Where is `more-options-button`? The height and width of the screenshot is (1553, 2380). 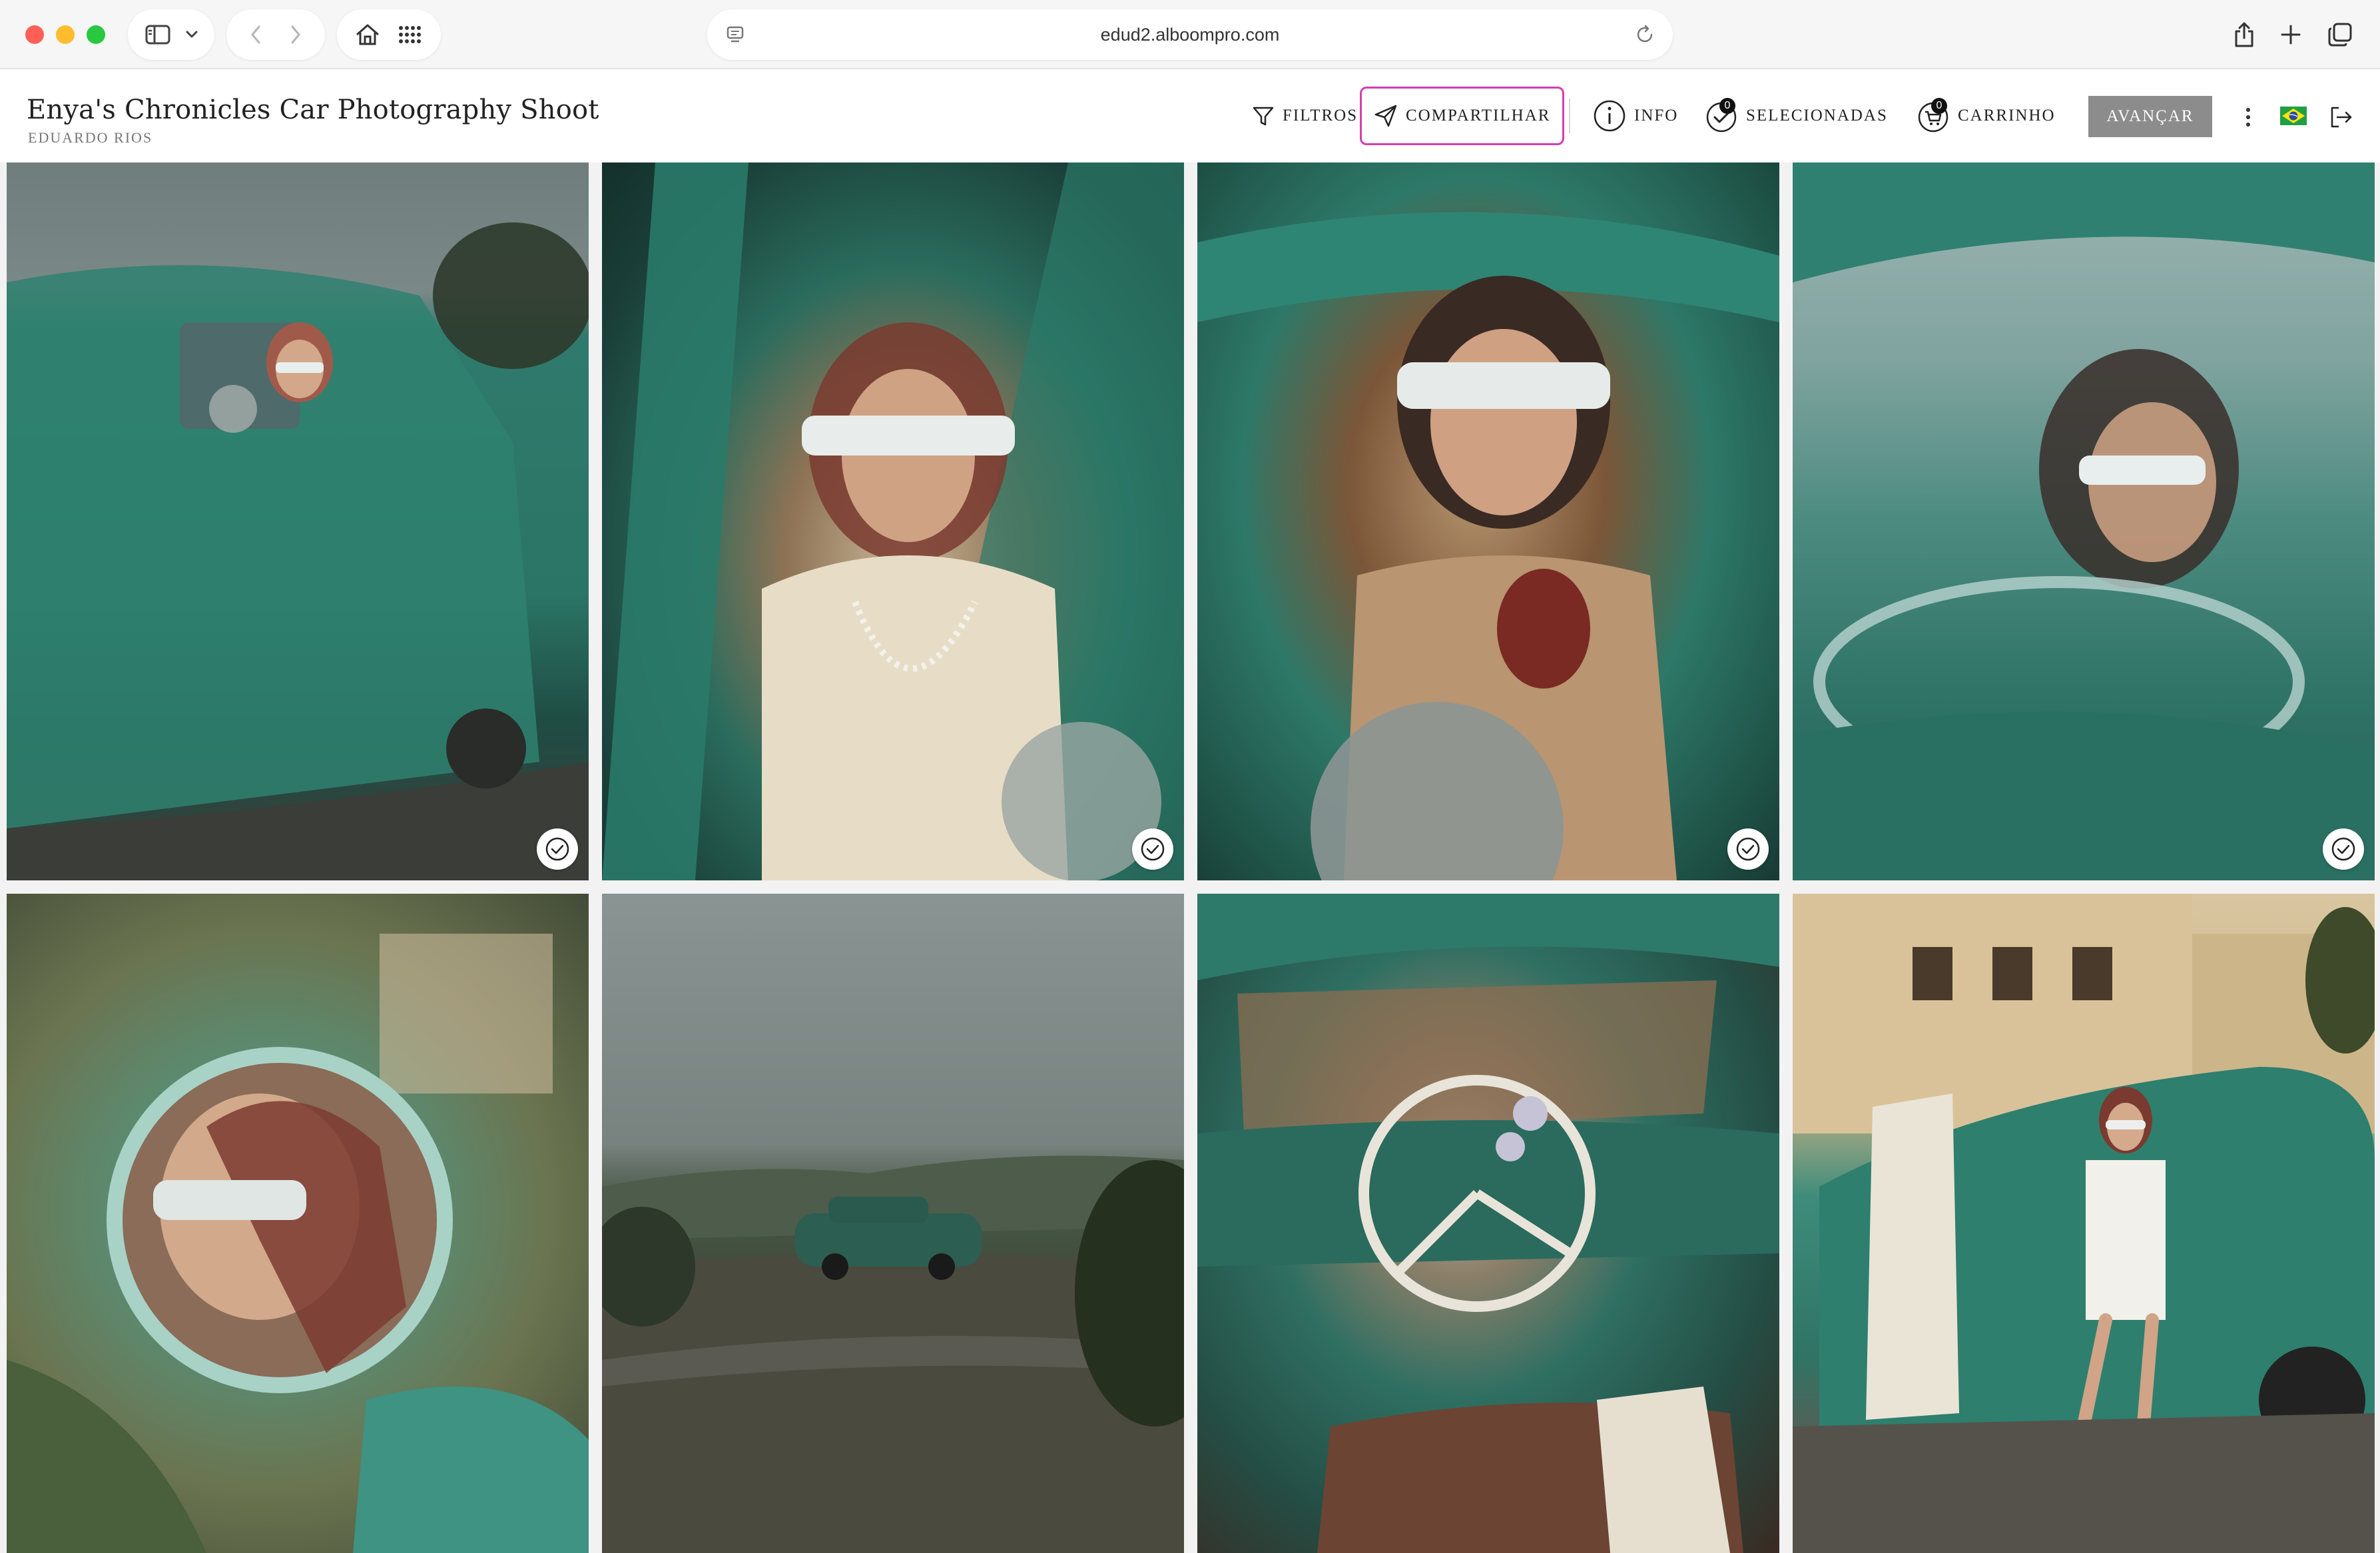 more-options-button is located at coordinates (2248, 117).